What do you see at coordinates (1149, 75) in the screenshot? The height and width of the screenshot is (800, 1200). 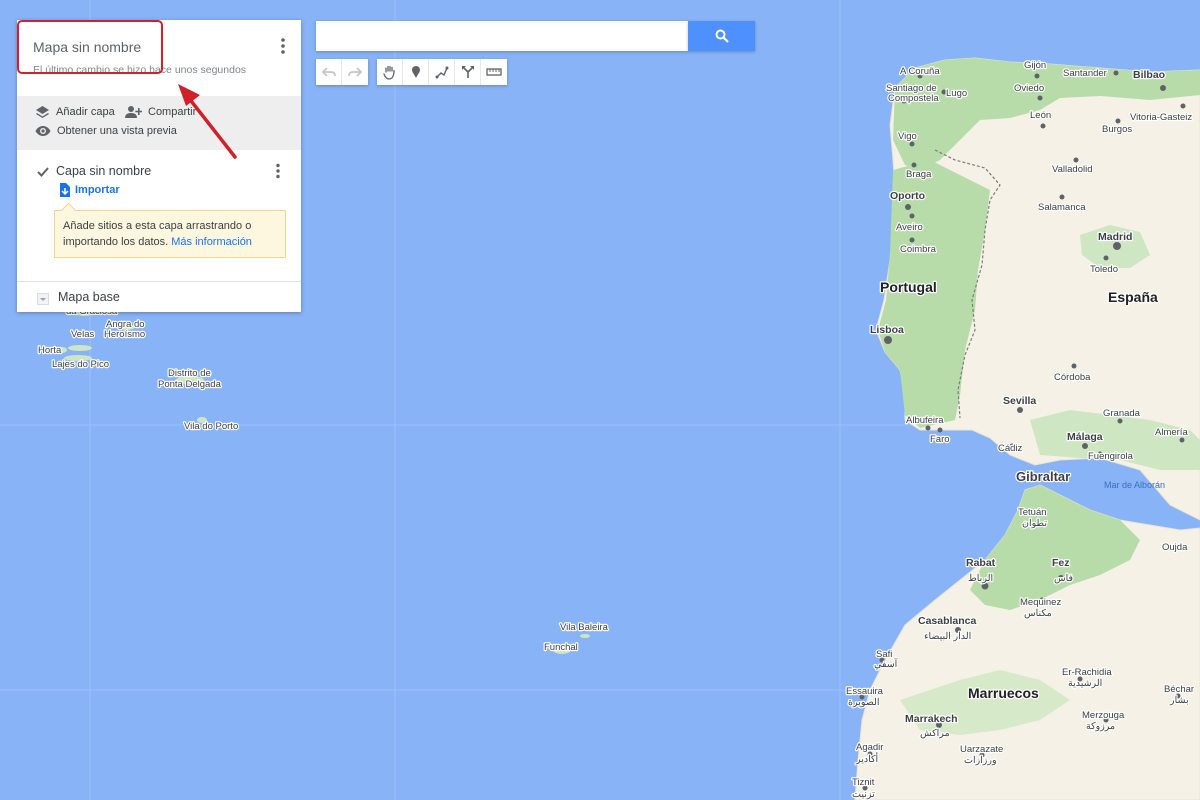 I see `label-bilbao: Bilbao` at bounding box center [1149, 75].